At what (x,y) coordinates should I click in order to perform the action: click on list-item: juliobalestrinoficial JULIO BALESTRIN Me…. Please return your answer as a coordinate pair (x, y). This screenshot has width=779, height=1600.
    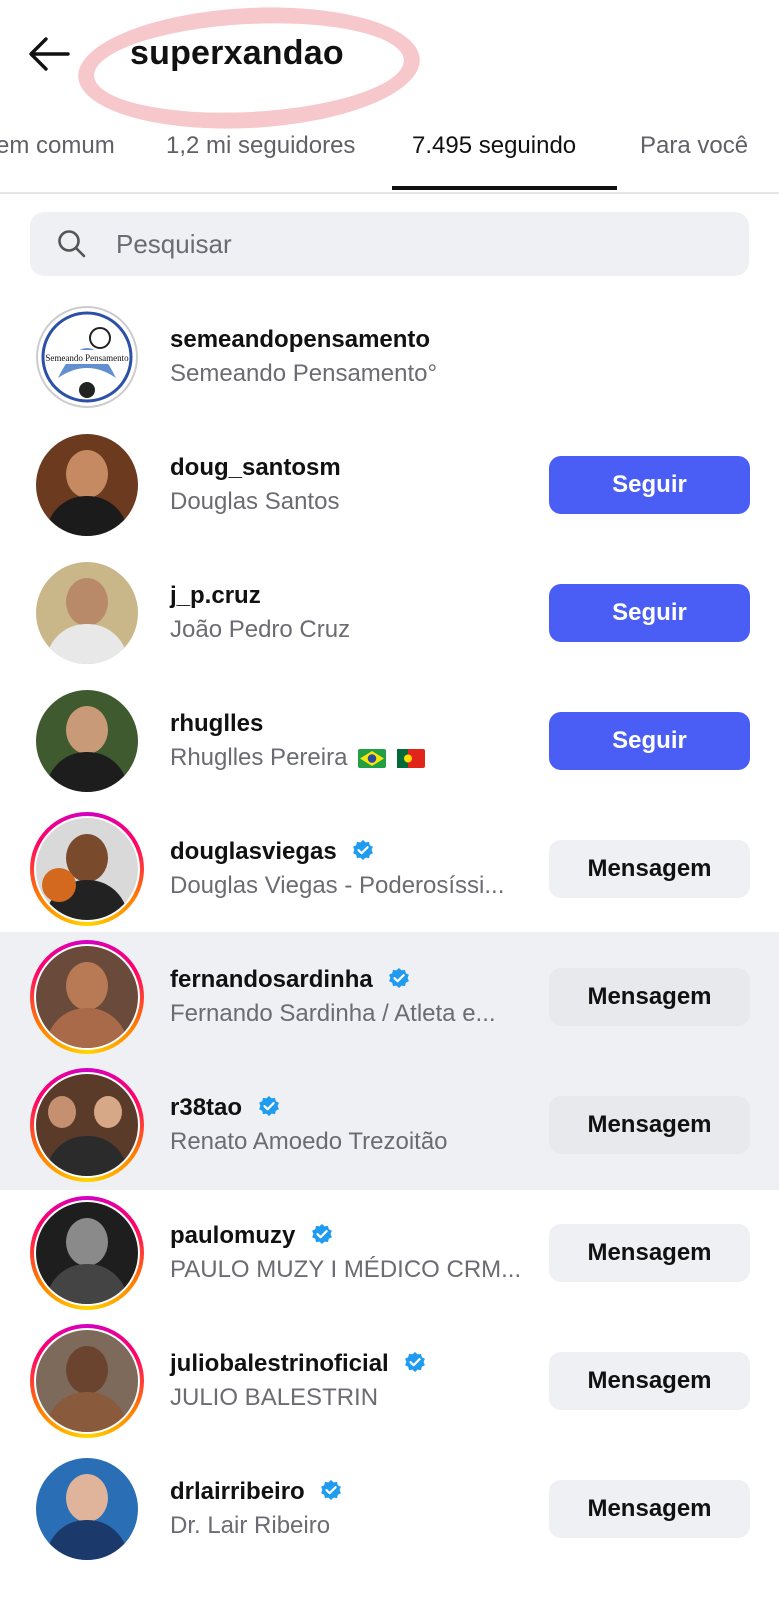
    Looking at the image, I should click on (389, 1381).